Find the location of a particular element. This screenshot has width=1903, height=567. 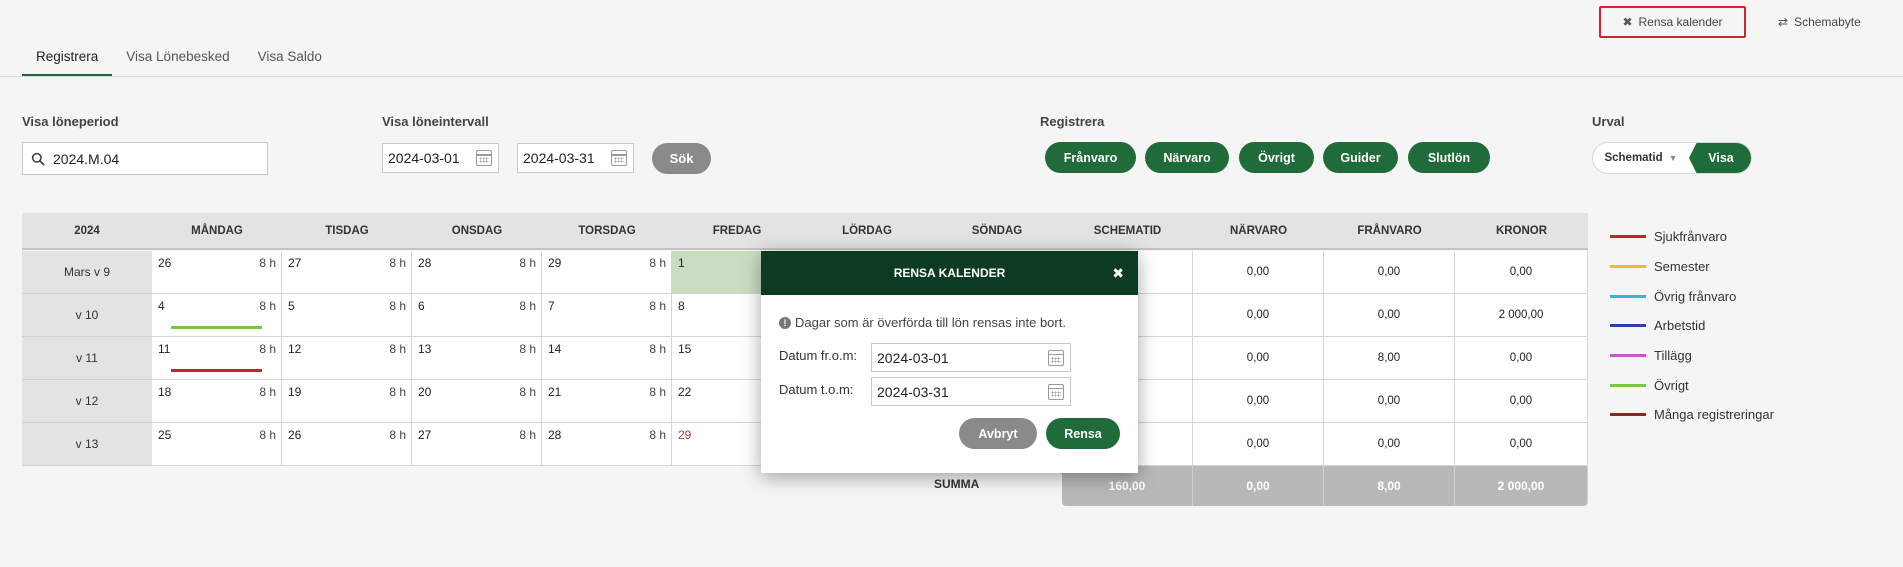

urval-control: Schematid ▼ Visa is located at coordinates (1672, 158).